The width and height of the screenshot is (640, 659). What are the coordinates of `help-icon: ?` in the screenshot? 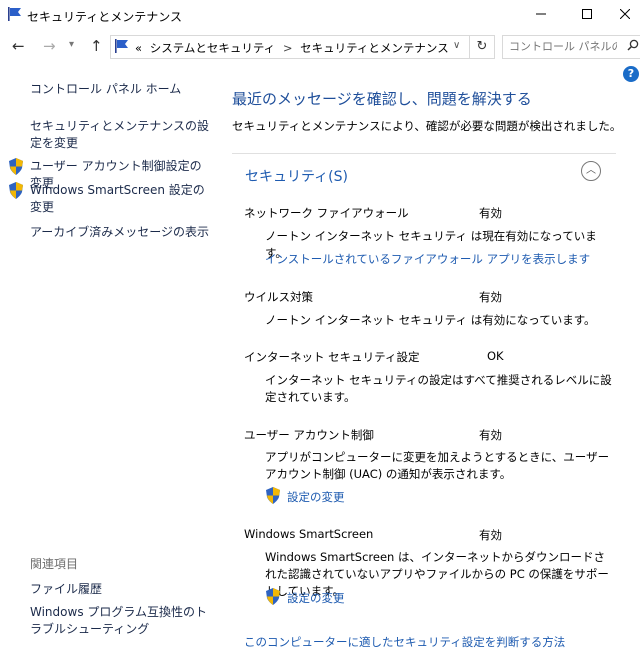 It's located at (631, 74).